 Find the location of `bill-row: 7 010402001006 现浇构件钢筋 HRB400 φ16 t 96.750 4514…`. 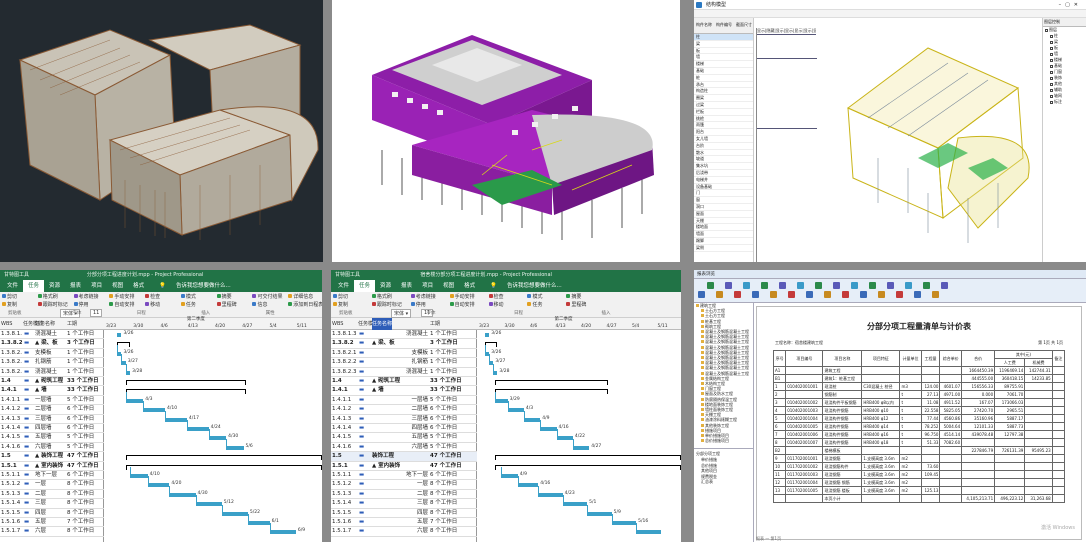

bill-row: 7 010402001006 现浇构件钢筋 HRB400 φ16 t 96.750 4514… is located at coordinates (919, 434).